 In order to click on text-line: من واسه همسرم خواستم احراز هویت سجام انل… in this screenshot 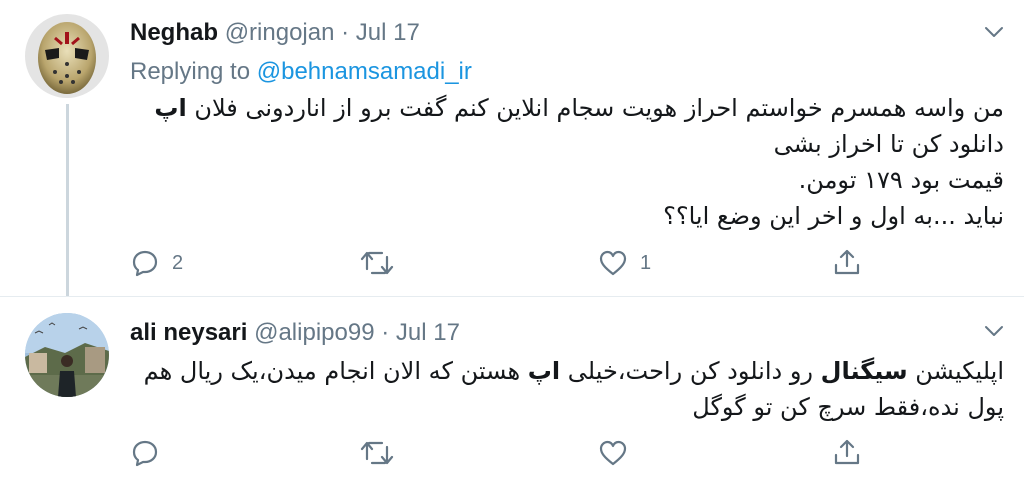, I will do `click(564, 108)`.